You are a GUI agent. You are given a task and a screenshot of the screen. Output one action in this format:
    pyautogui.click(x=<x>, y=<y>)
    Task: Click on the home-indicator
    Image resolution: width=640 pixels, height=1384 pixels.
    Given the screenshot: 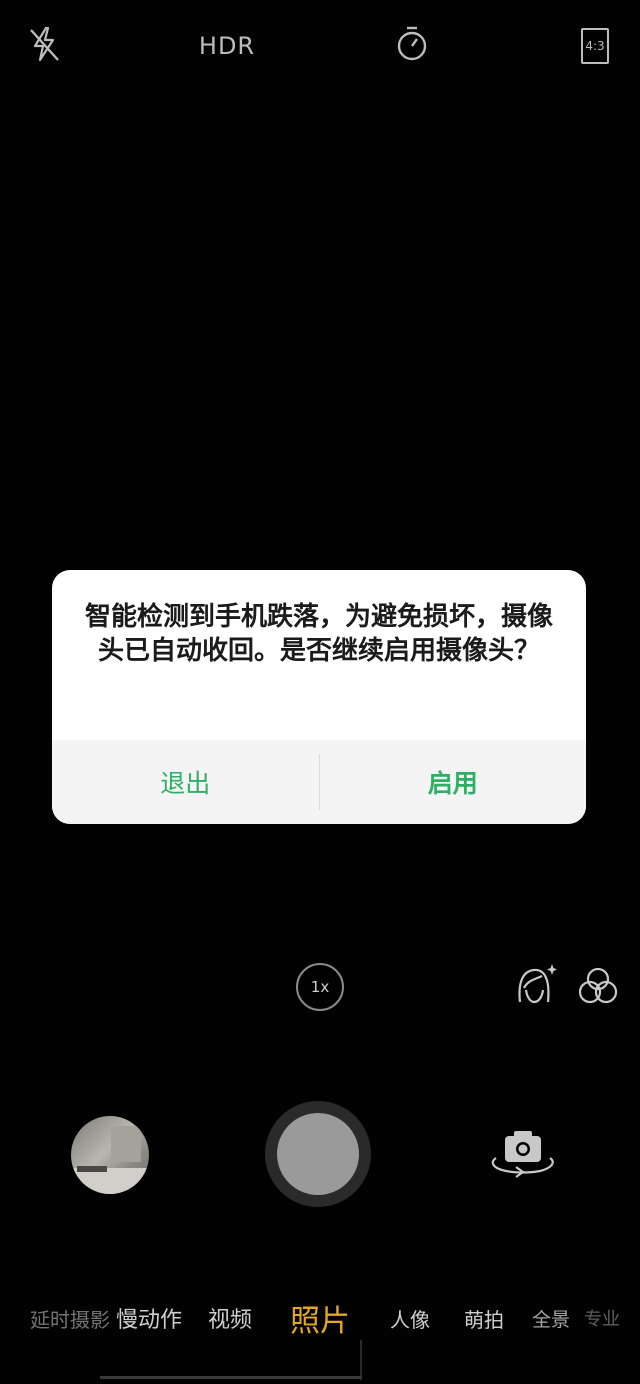 What is the action you would take?
    pyautogui.click(x=231, y=1377)
    